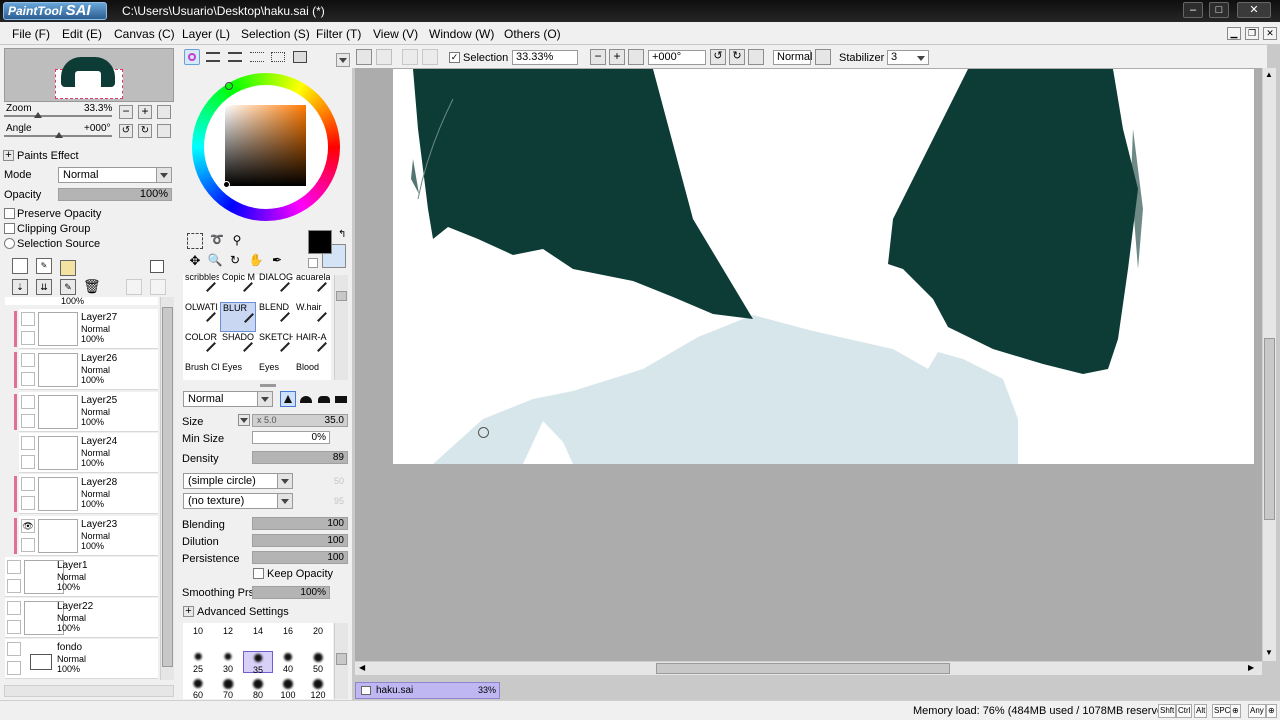 The image size is (1280, 720). Describe the element at coordinates (306, 399) in the screenshot. I see `brush-shape-soft-icon` at that location.